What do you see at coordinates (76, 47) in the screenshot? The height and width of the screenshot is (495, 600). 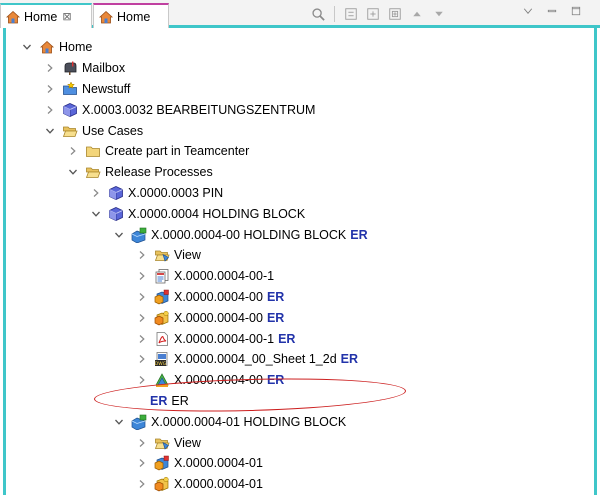 I see `tree-item-label: Home` at bounding box center [76, 47].